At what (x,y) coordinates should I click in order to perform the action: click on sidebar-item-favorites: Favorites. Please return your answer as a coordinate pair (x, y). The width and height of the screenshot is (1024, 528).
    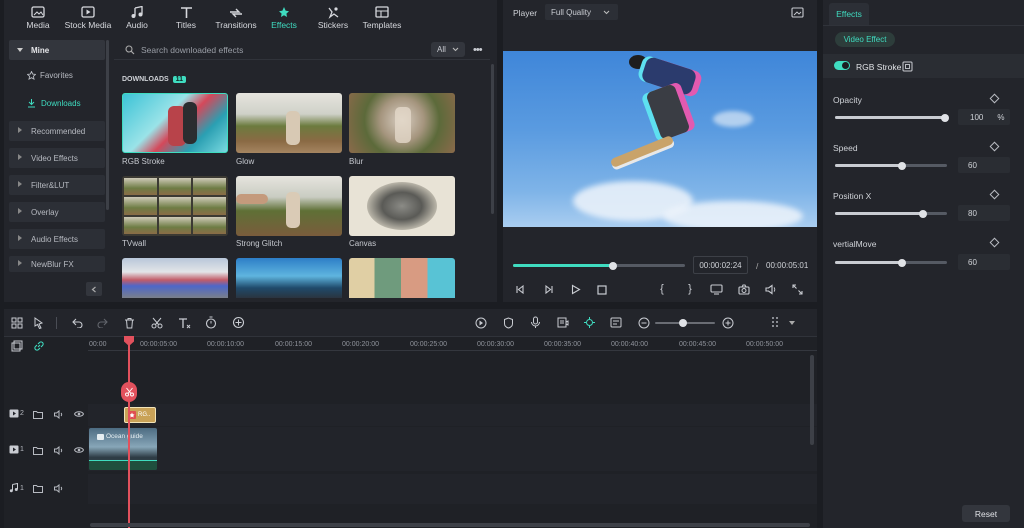
    Looking at the image, I should click on (50, 75).